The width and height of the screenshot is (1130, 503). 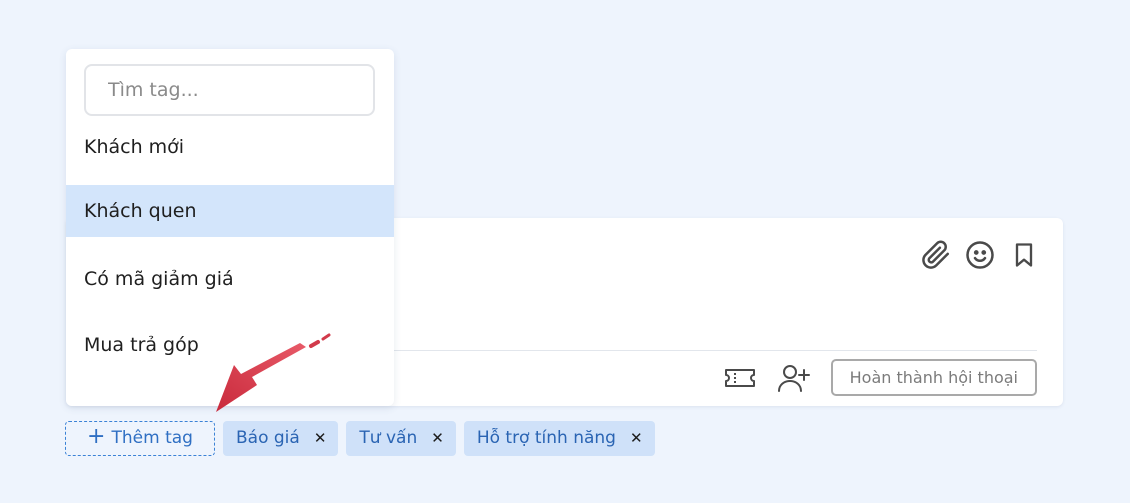 I want to click on annotation-arrow-icon, so click(x=273, y=372).